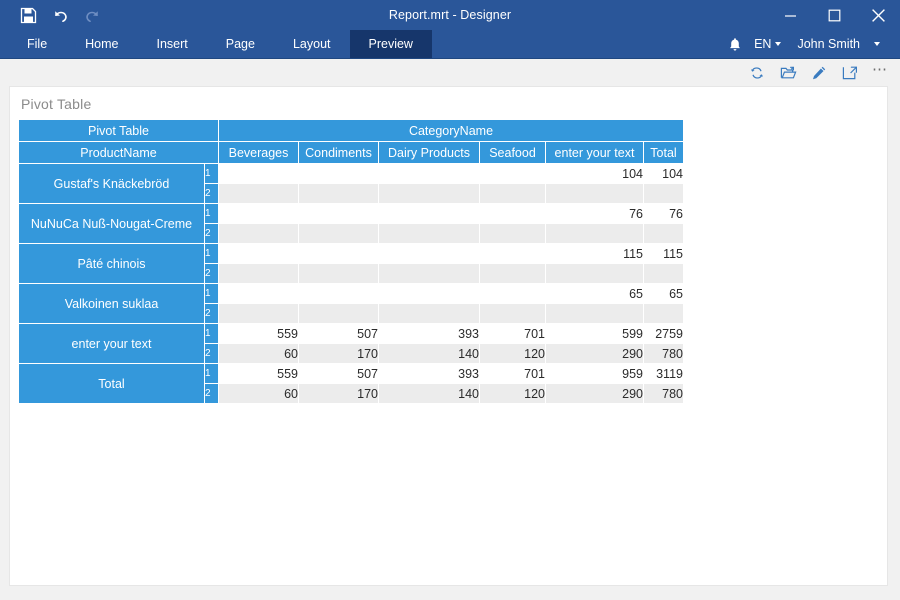 The width and height of the screenshot is (900, 600). Describe the element at coordinates (512, 393) in the screenshot. I see `pivot-cell: 120` at that location.